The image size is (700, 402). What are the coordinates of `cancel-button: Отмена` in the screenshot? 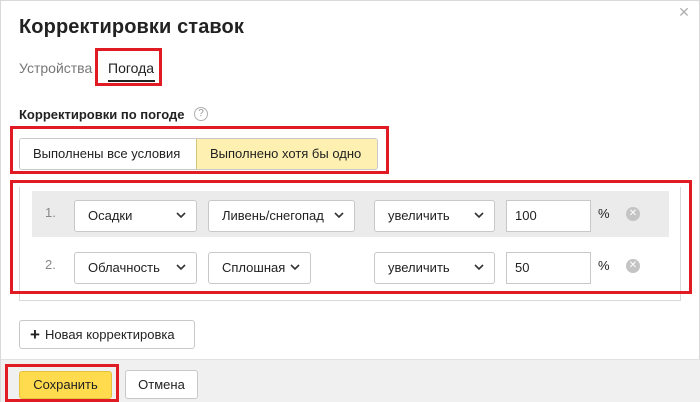 It's located at (161, 384).